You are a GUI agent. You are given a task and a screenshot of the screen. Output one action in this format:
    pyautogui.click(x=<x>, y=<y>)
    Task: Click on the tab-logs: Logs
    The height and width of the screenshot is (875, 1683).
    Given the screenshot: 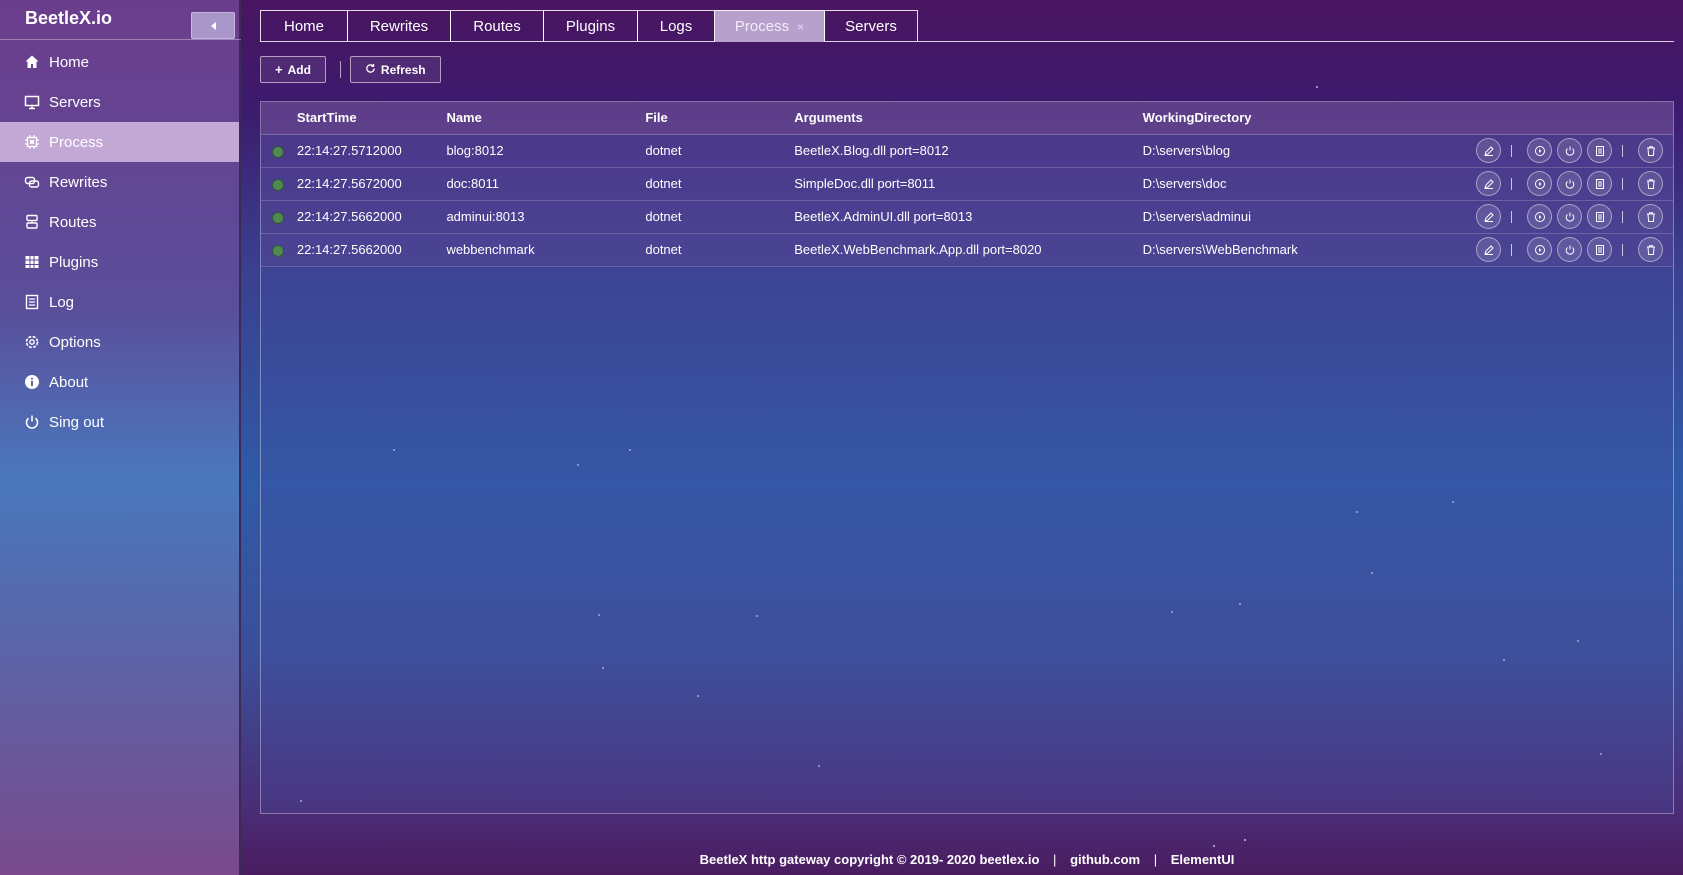 What is the action you would take?
    pyautogui.click(x=676, y=26)
    